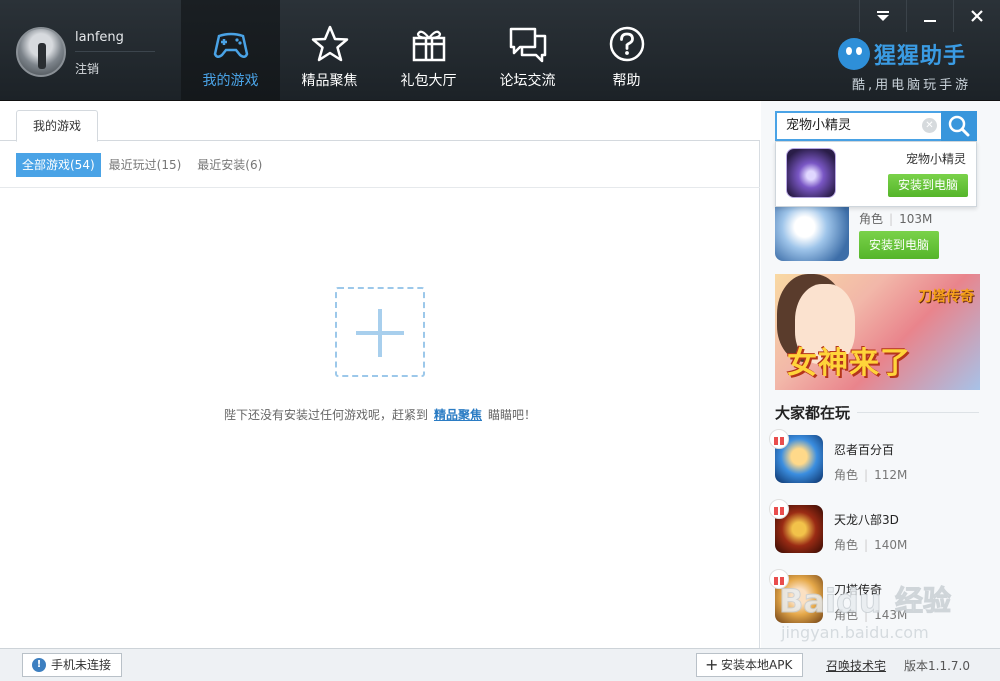  I want to click on gamepad-icon, so click(231, 45).